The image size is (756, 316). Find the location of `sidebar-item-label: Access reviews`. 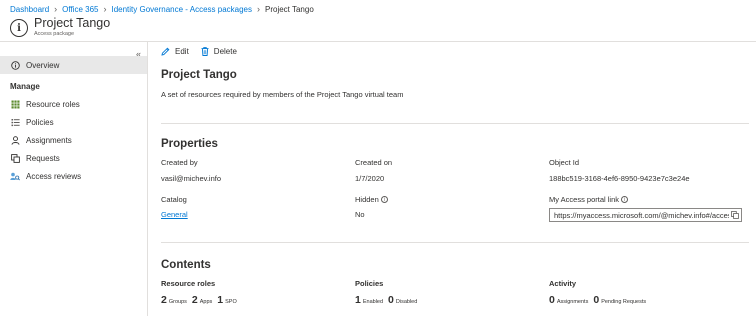

sidebar-item-label: Access reviews is located at coordinates (54, 176).